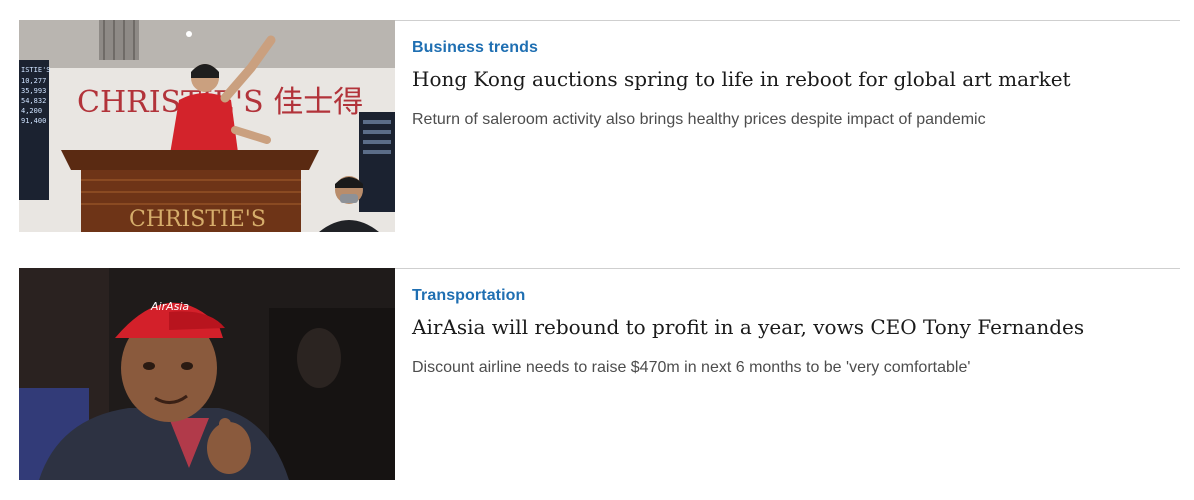  What do you see at coordinates (796, 296) in the screenshot?
I see `category-link: Transportation` at bounding box center [796, 296].